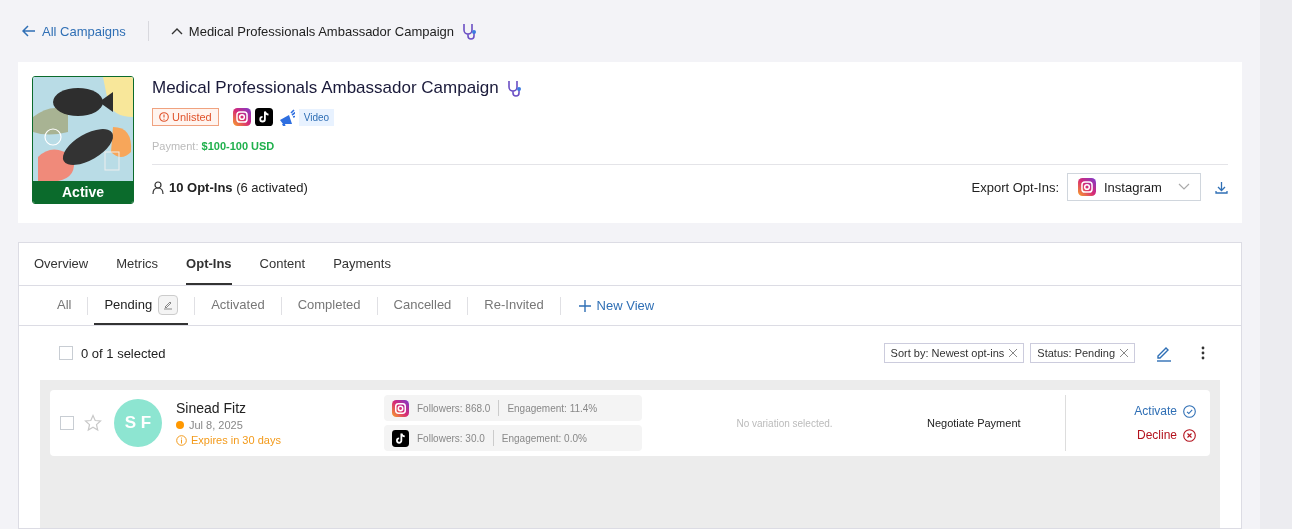 The width and height of the screenshot is (1292, 529). Describe the element at coordinates (275, 408) in the screenshot. I see `creator-name: Sinead Fitz` at that location.